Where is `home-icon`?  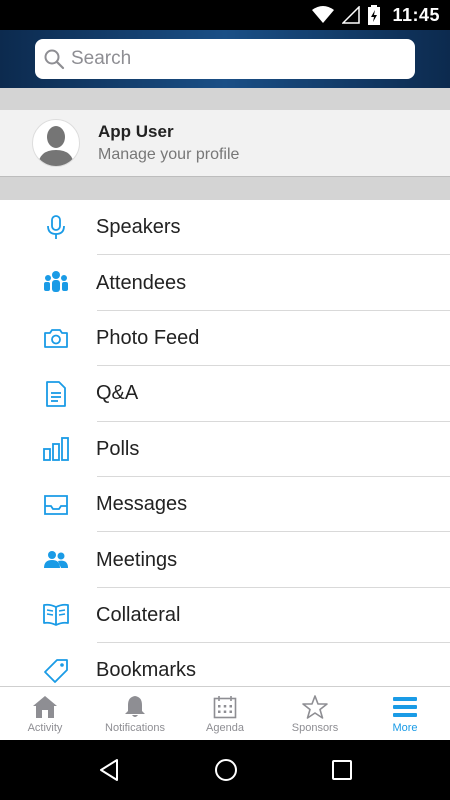
home-icon is located at coordinates (45, 707).